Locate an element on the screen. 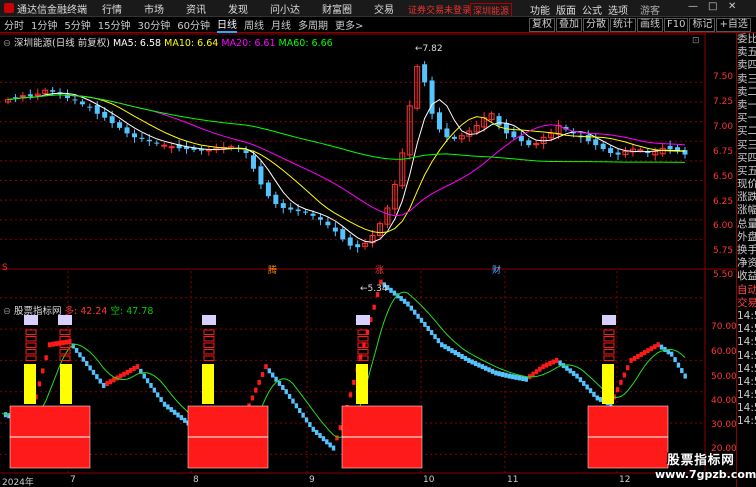  chevron-right-icon: > is located at coordinates (359, 26).